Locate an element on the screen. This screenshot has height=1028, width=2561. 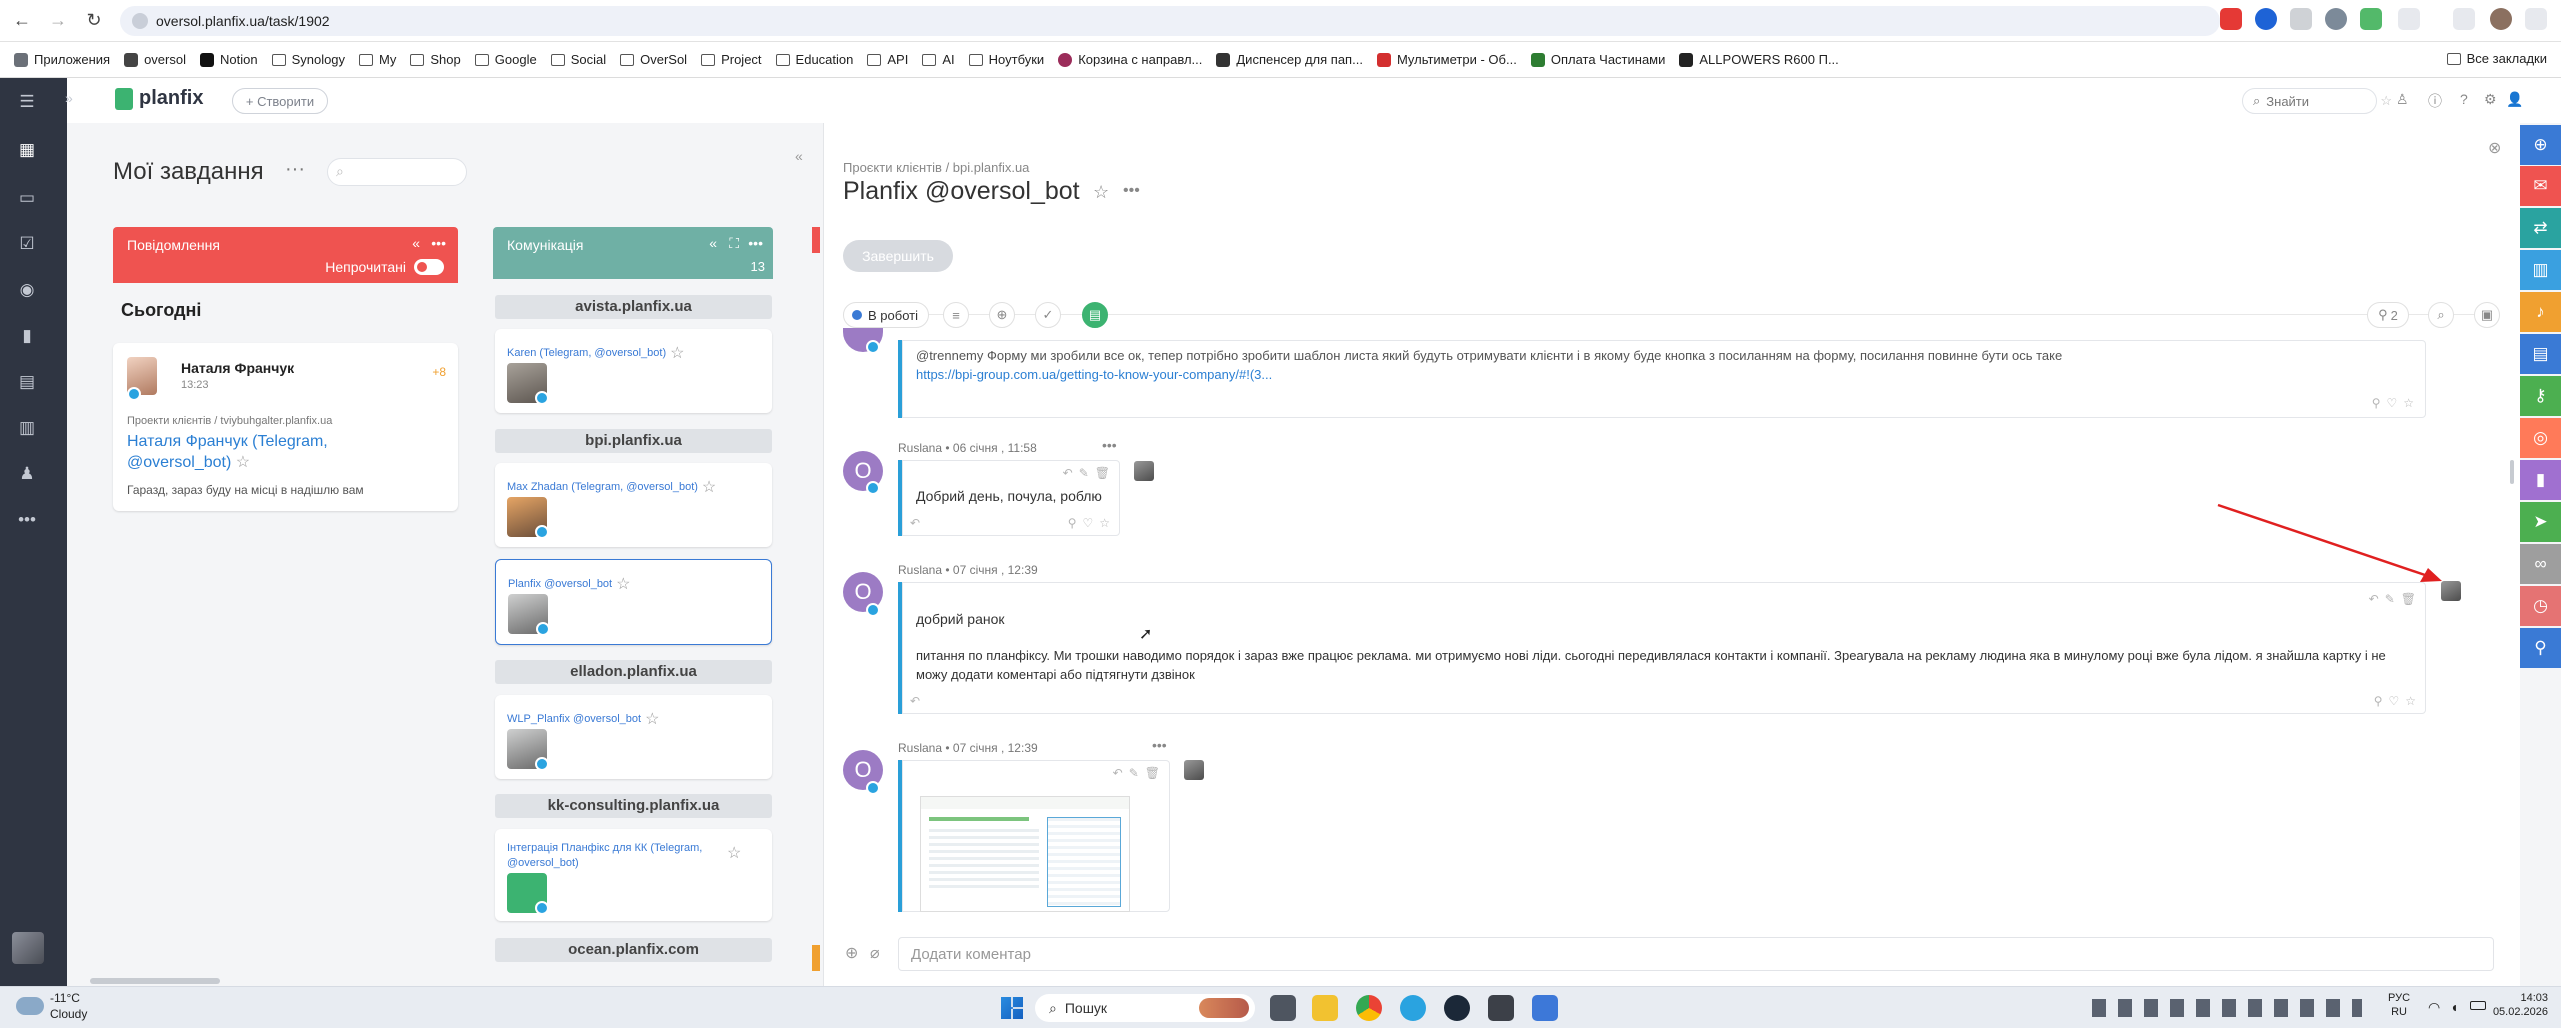
comments-icon: ▤ is located at coordinates (1095, 315).